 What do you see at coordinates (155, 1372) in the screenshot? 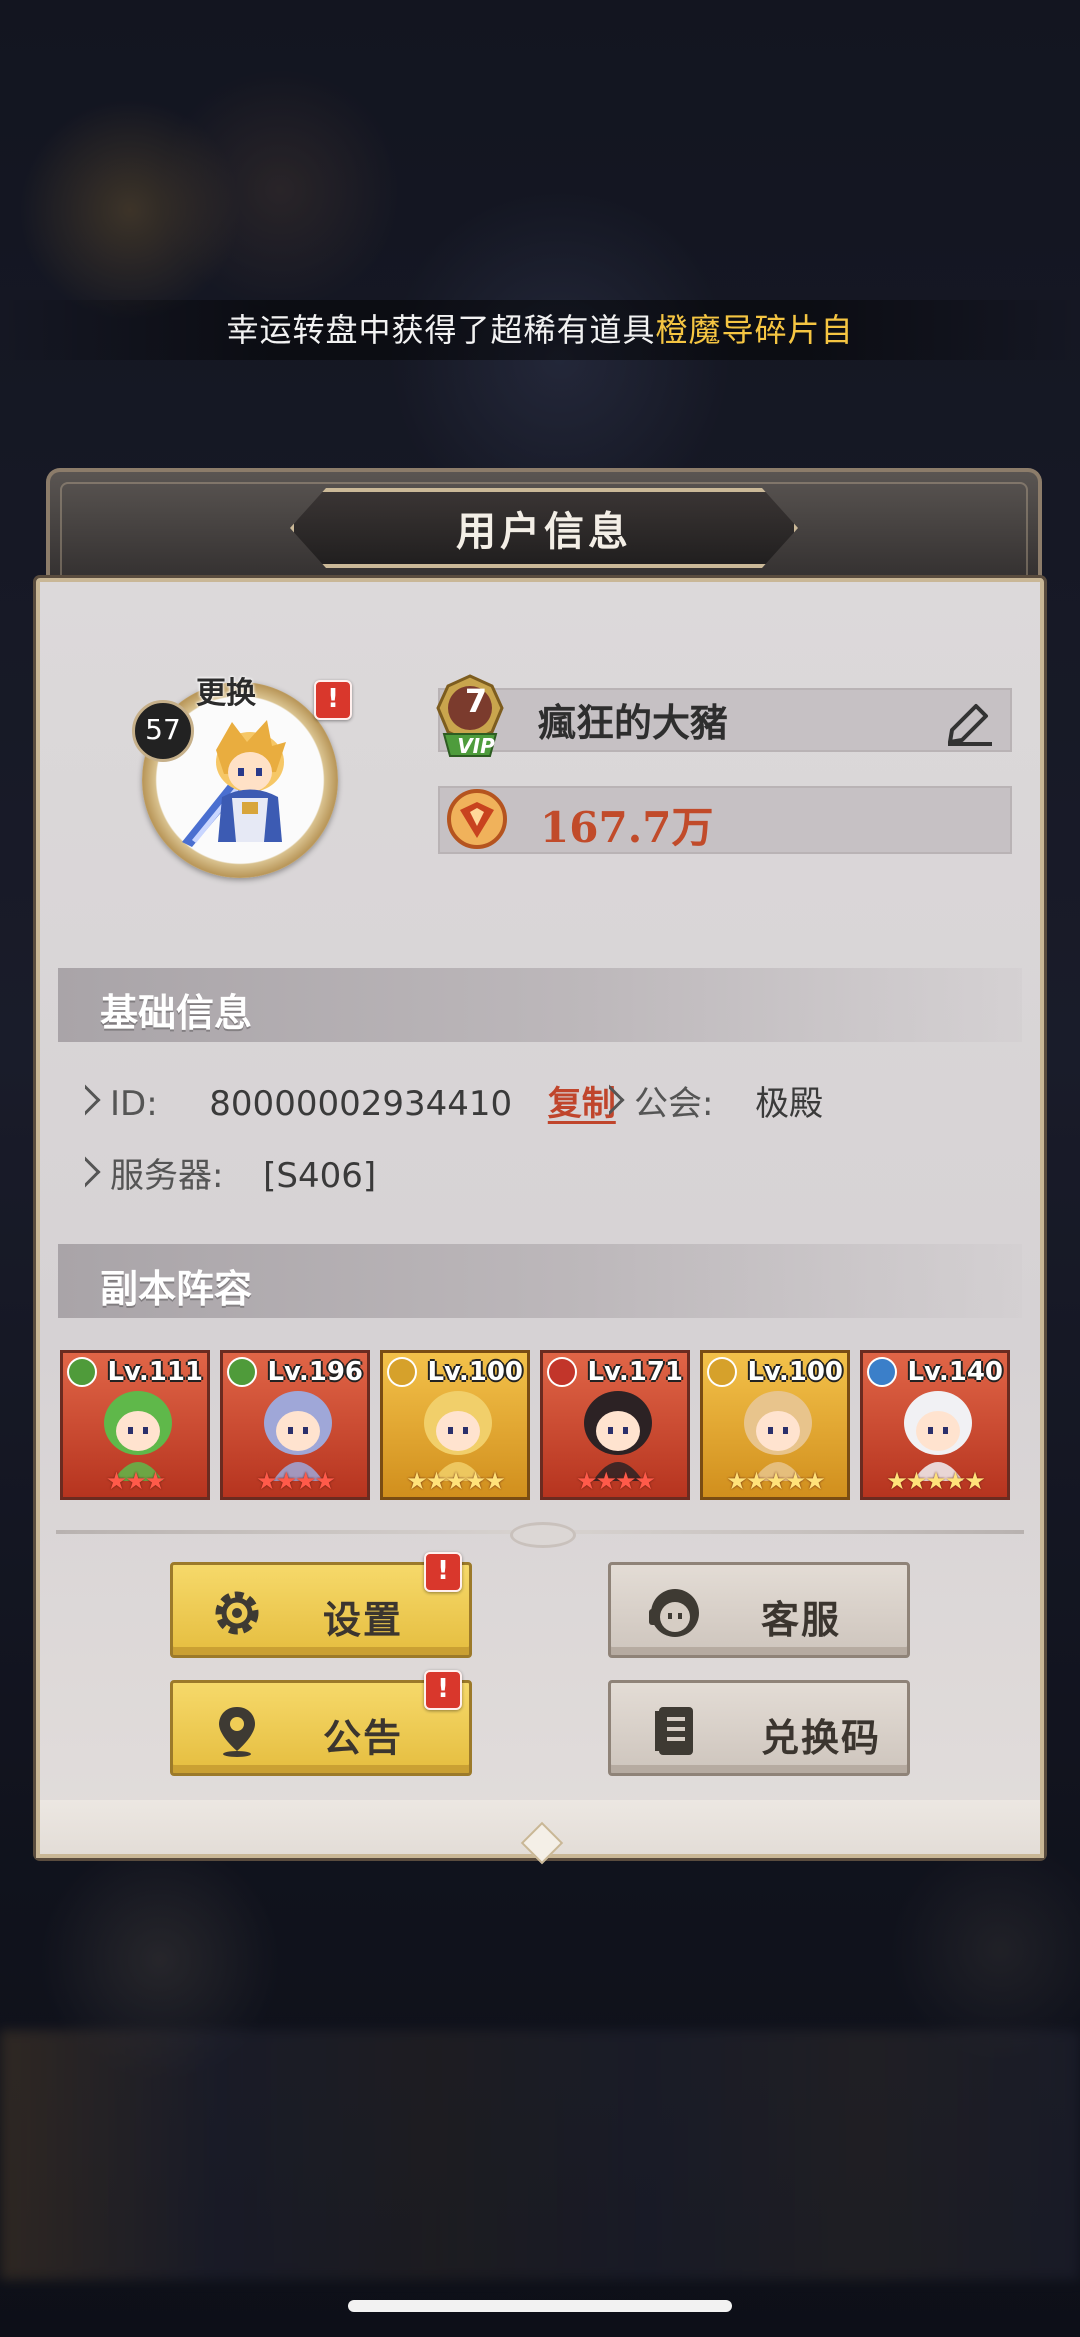
I see `hero-level: Lv.111` at bounding box center [155, 1372].